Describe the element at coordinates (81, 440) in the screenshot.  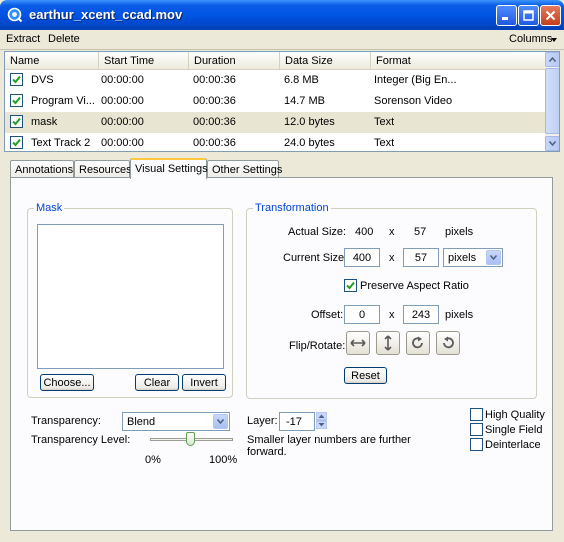
I see `transparency-level-label: Transparency Level:` at that location.